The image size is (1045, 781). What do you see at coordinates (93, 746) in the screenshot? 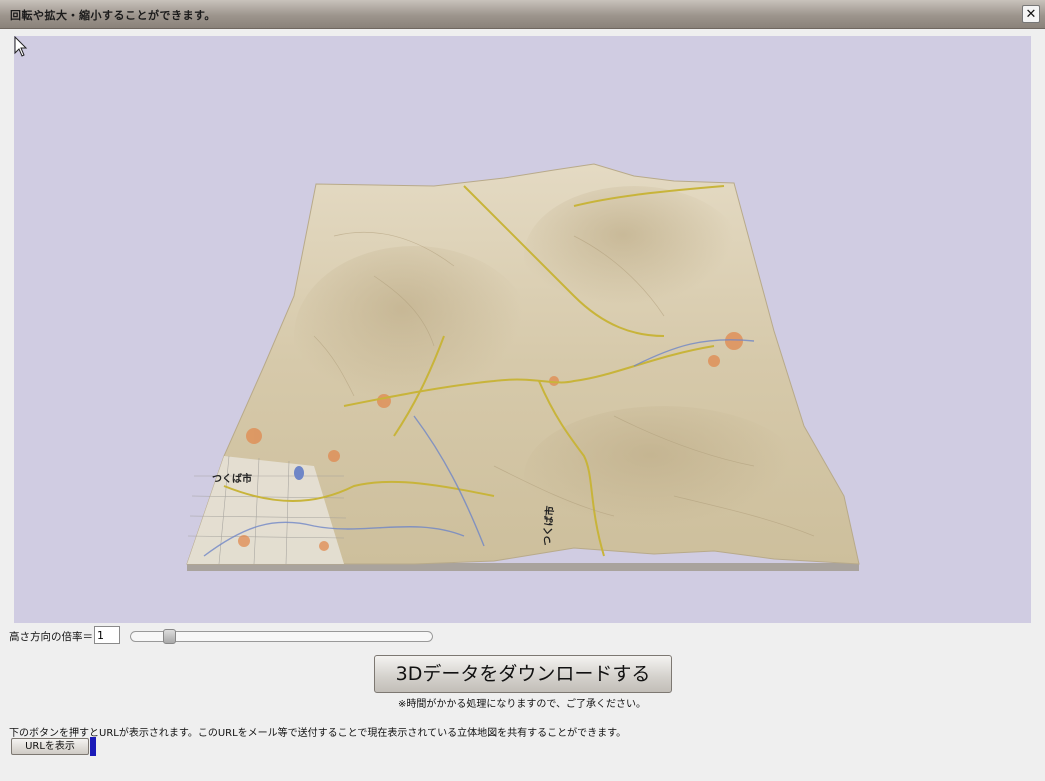
I see `url-output-caret` at bounding box center [93, 746].